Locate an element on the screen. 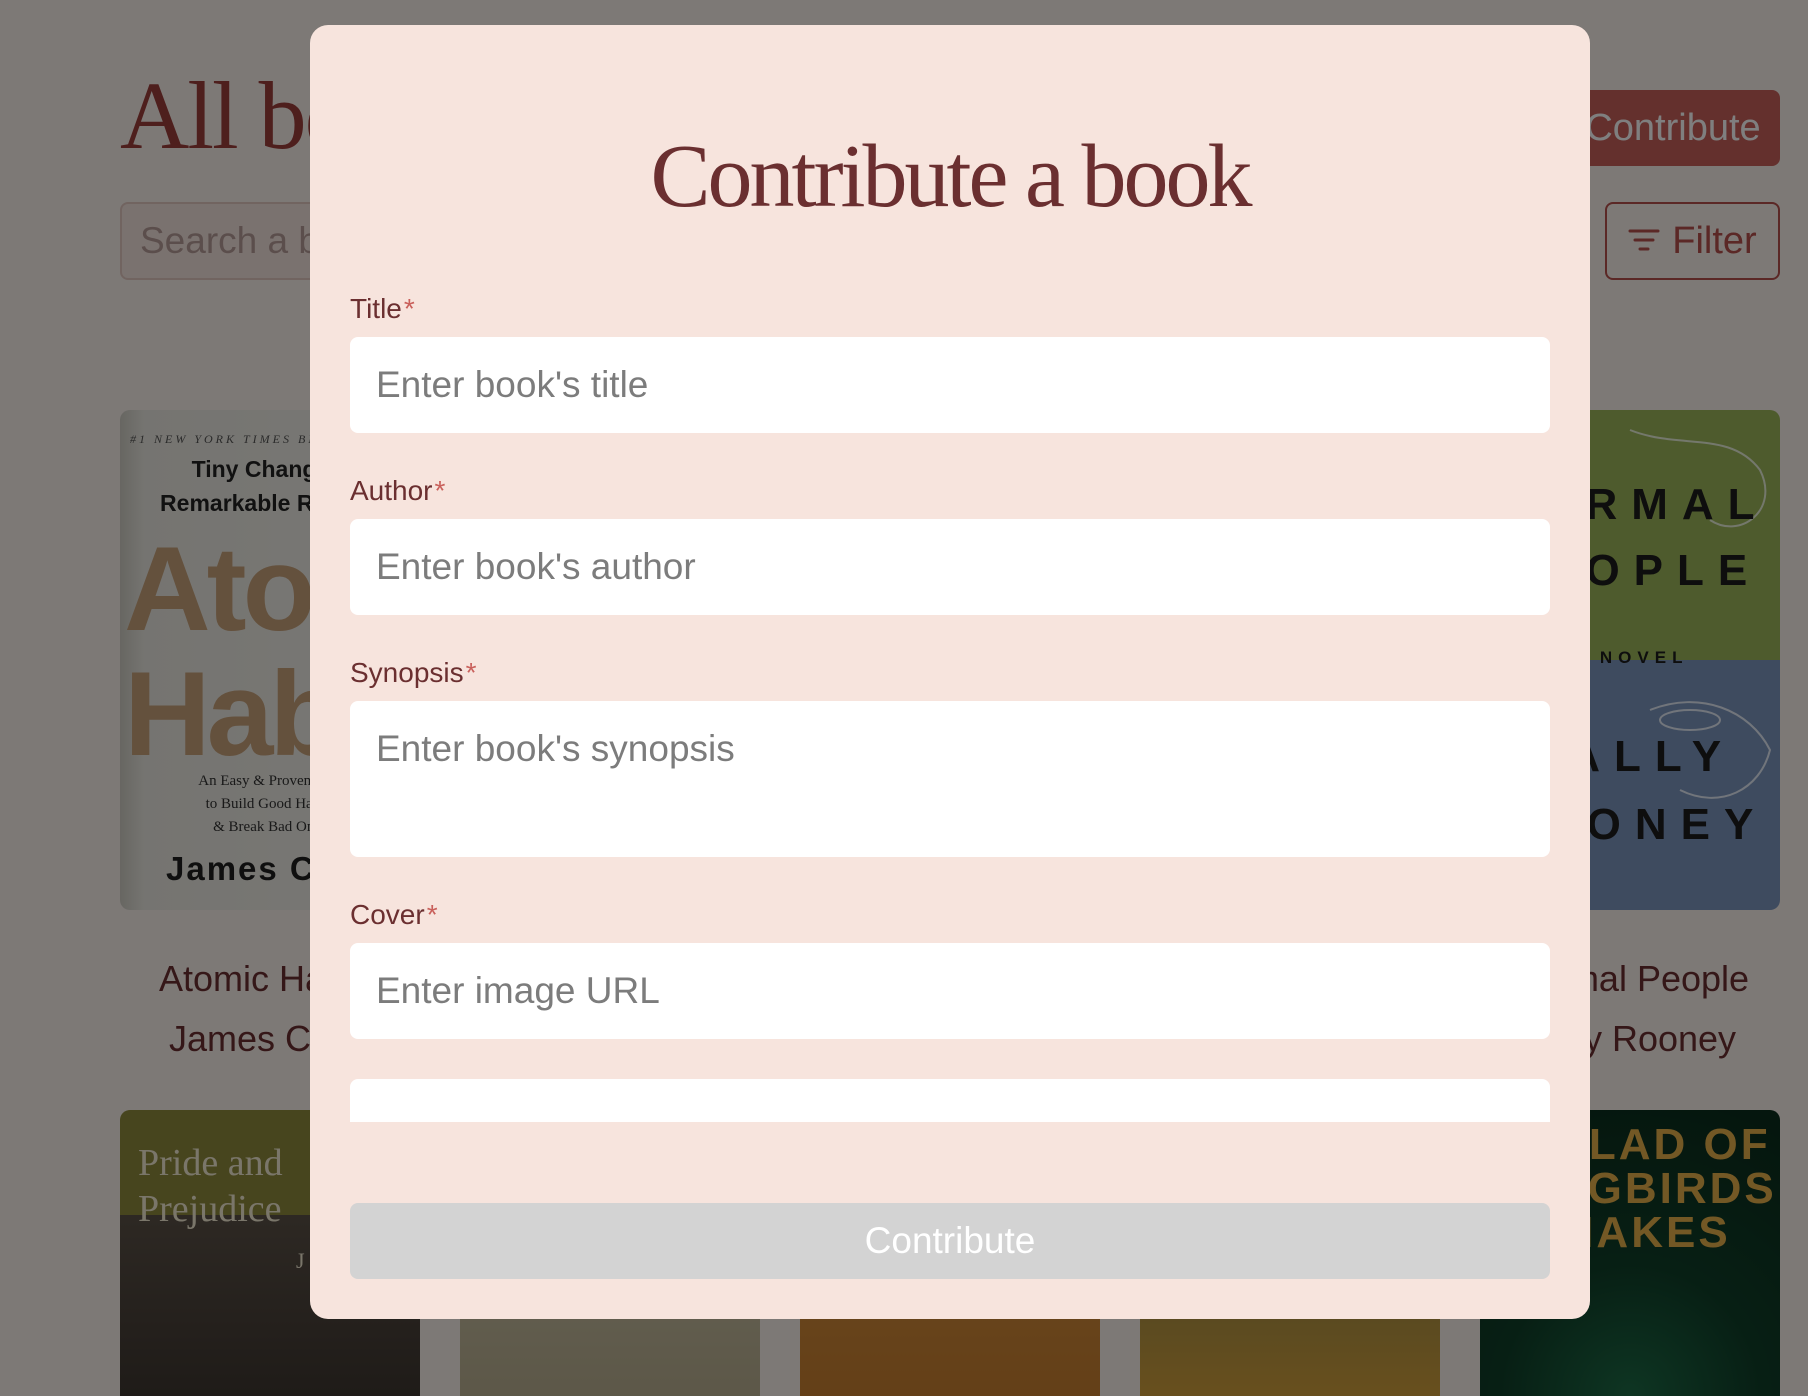 This screenshot has width=1808, height=1396. scrolled-field-input is located at coordinates (950, 1100).